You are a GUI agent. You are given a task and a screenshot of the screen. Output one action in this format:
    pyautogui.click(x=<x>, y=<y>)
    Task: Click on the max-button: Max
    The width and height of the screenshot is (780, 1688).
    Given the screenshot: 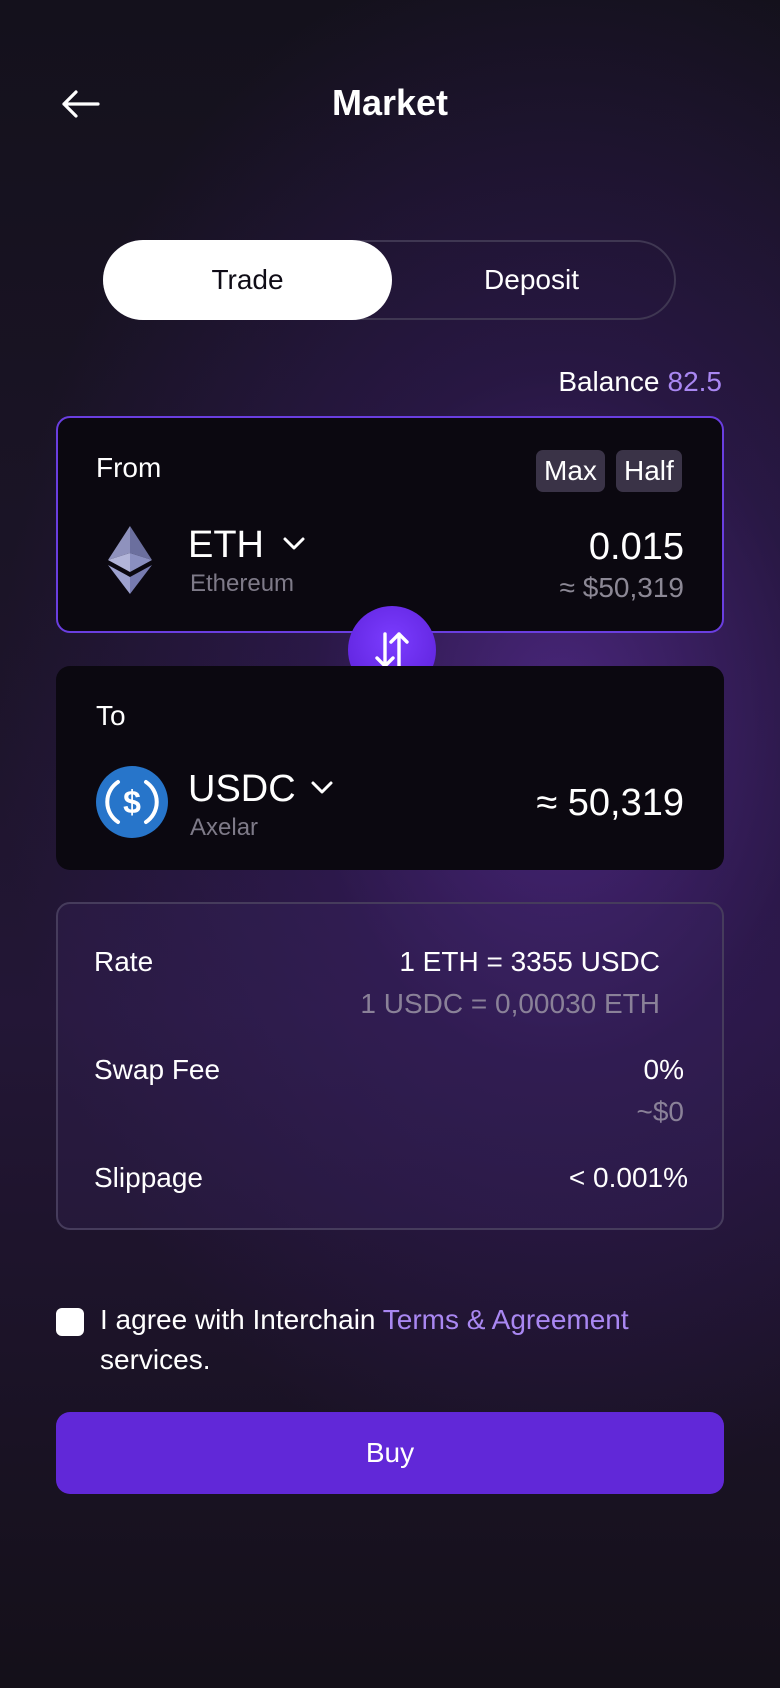 What is the action you would take?
    pyautogui.click(x=570, y=471)
    